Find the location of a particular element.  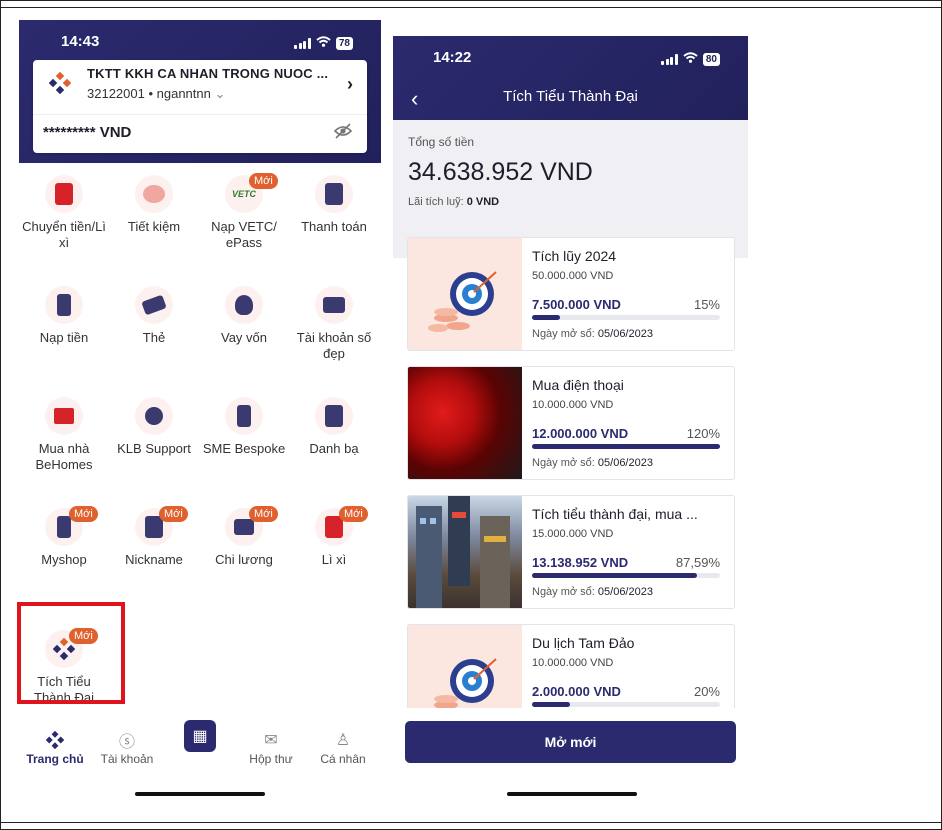

tile-label: Chuyển tiền/Lì xì is located at coordinates (64, 234).